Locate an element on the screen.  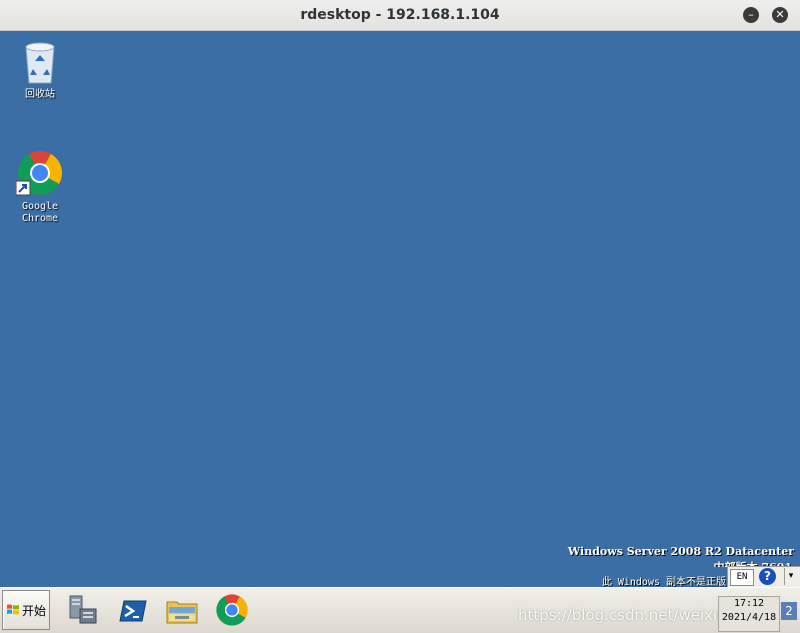
desktop-icon-recycle-bin: 回收站 is located at coordinates (40, 70).